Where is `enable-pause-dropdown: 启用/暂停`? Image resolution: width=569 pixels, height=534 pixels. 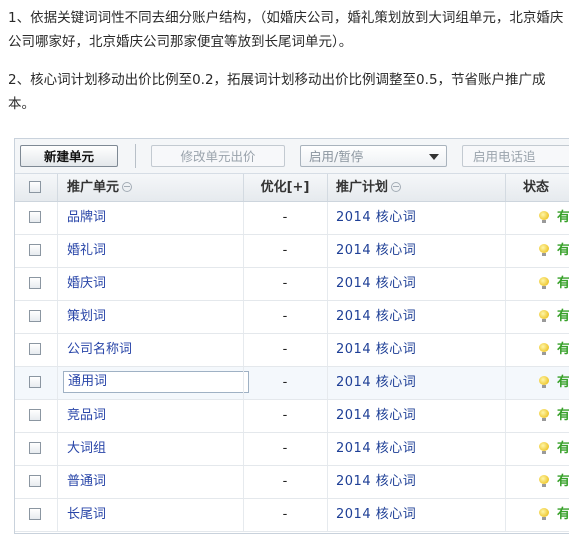 enable-pause-dropdown: 启用/暂停 is located at coordinates (373, 156).